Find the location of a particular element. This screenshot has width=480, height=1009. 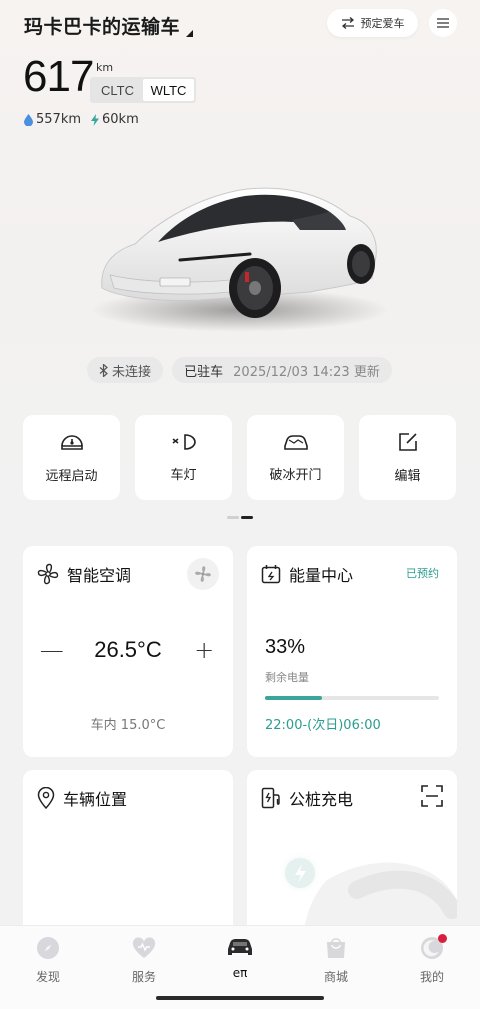

charge-schedule: 22:00-(次日)06:00 is located at coordinates (323, 725).